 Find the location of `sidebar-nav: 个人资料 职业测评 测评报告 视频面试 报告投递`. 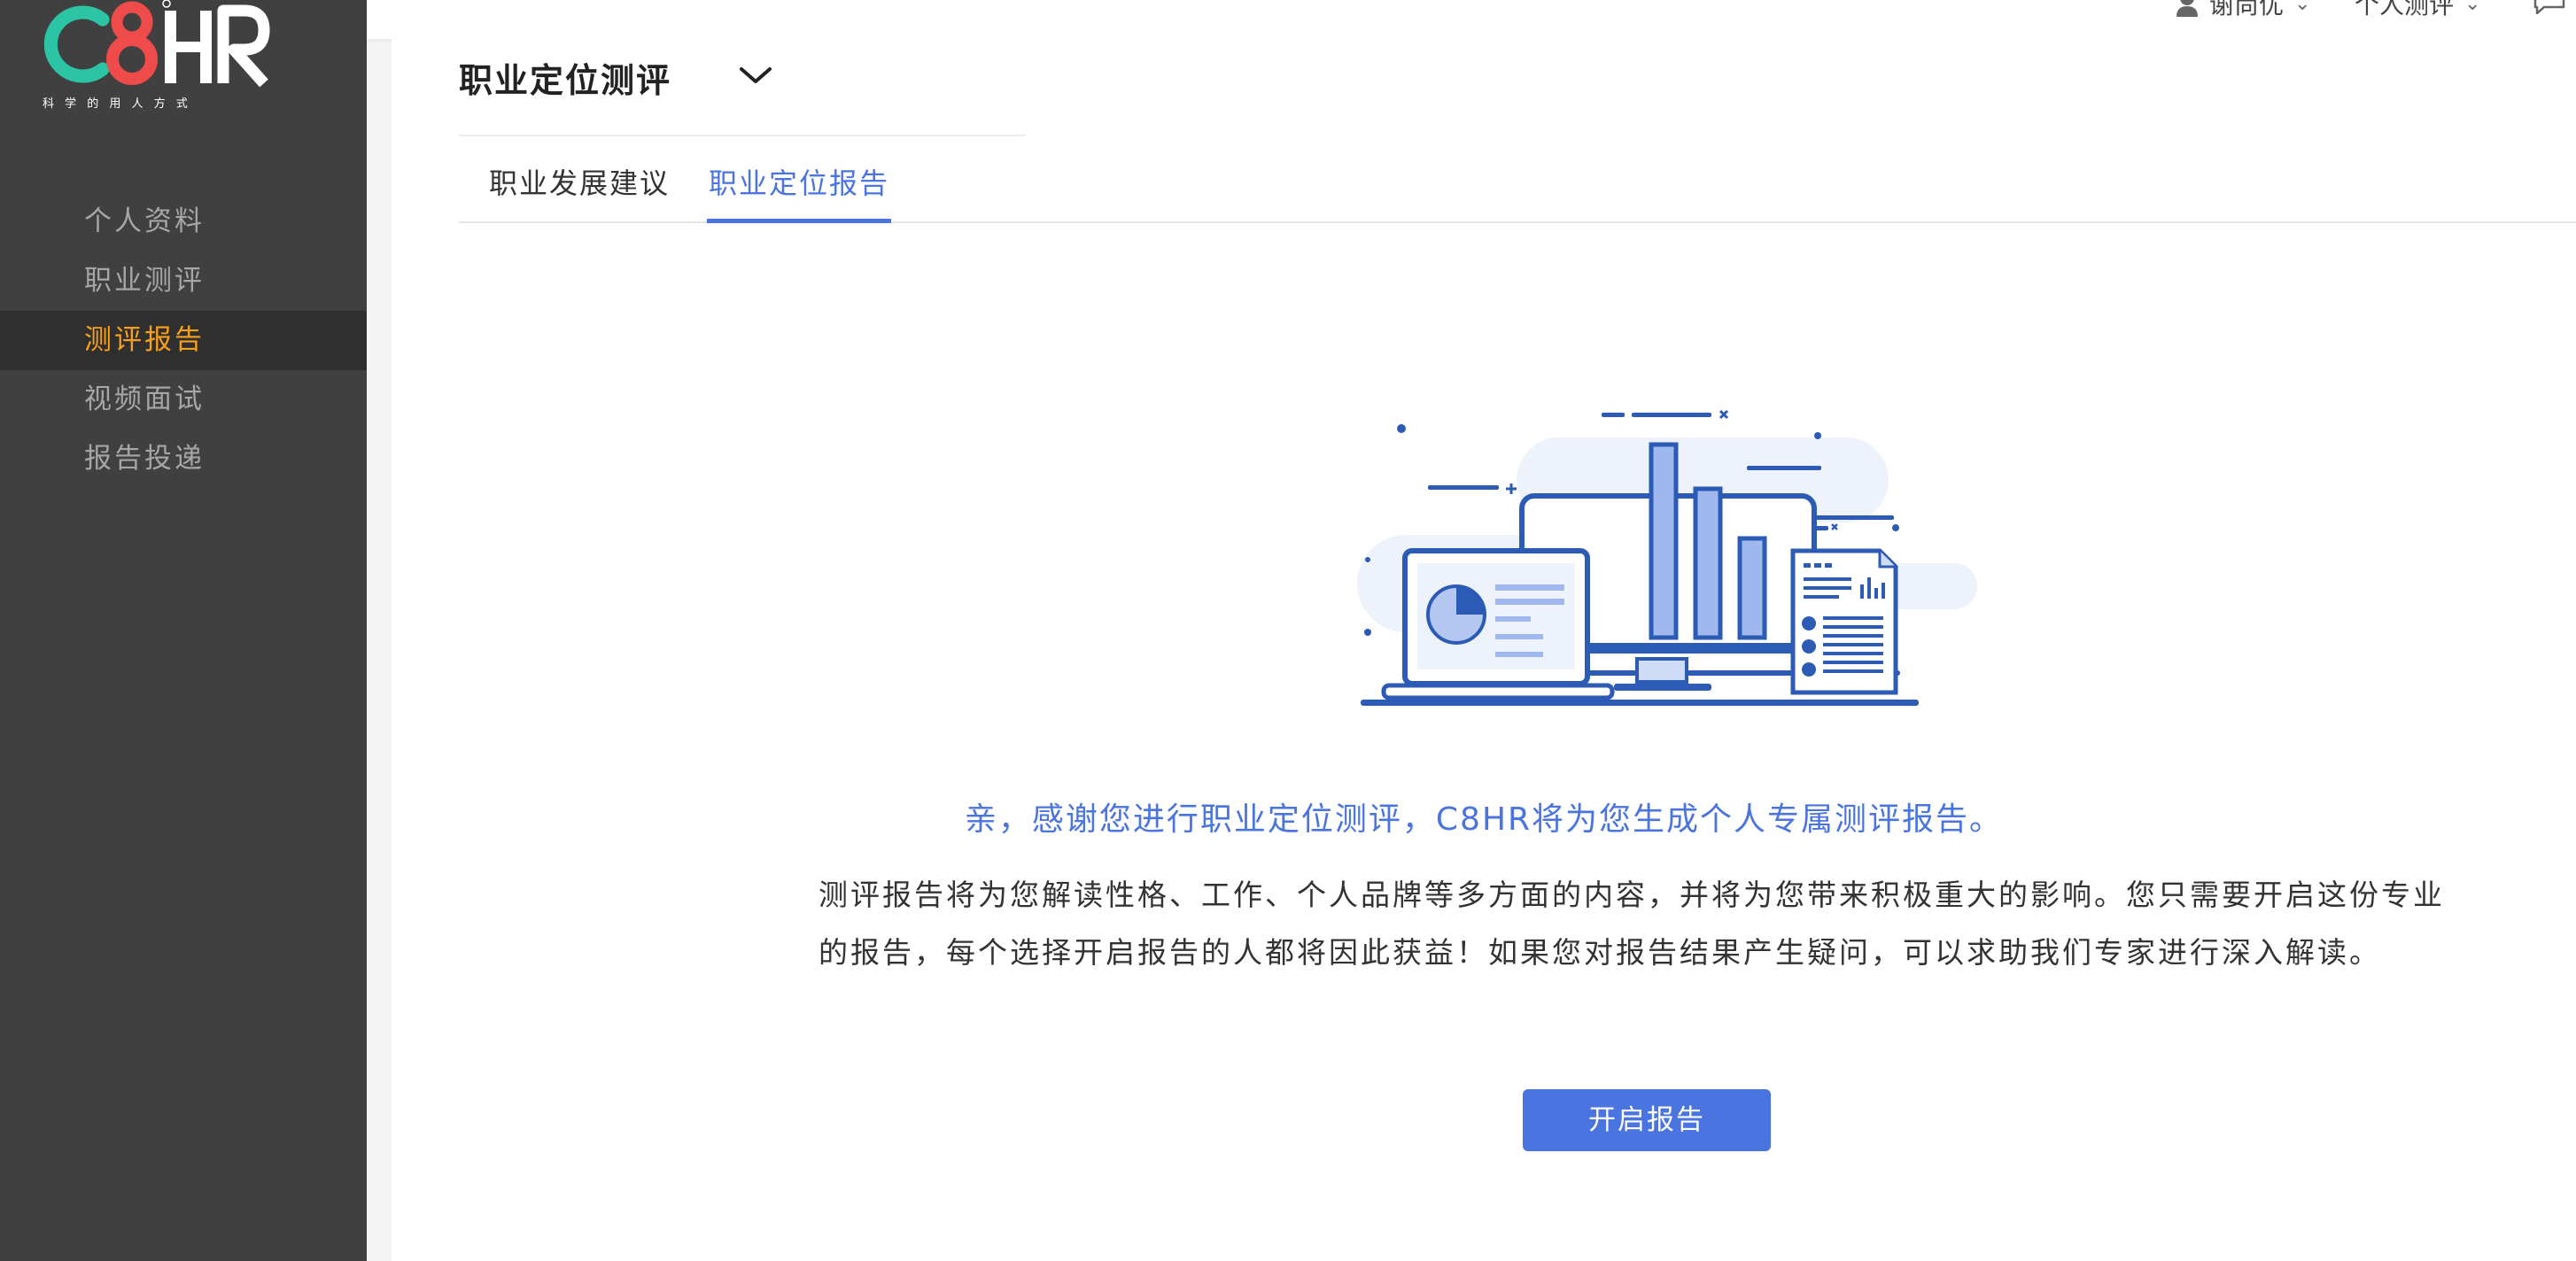

sidebar-nav: 个人资料 职业测评 测评报告 视频面试 报告投递 is located at coordinates (183, 340).